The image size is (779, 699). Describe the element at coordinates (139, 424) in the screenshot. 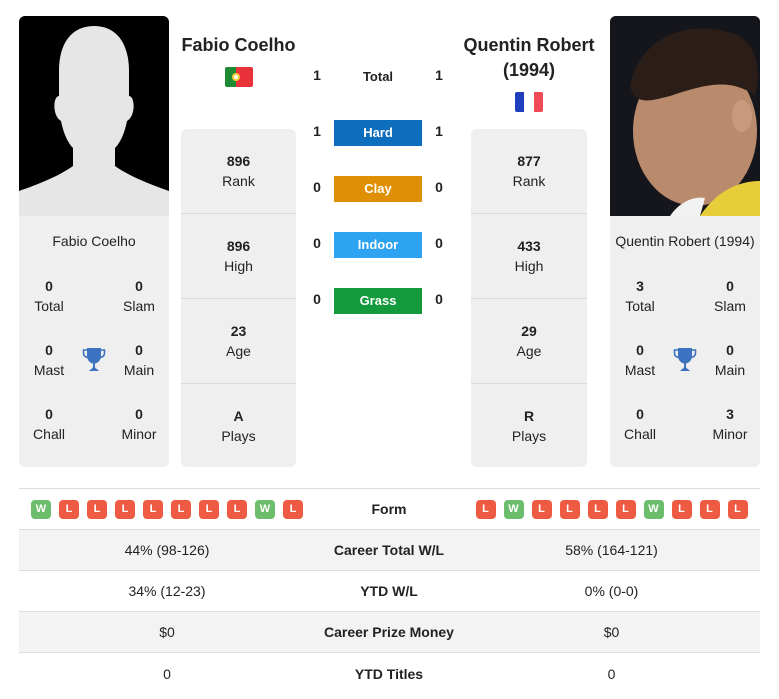

I see `player1-titles-minor: 0 Minor` at that location.